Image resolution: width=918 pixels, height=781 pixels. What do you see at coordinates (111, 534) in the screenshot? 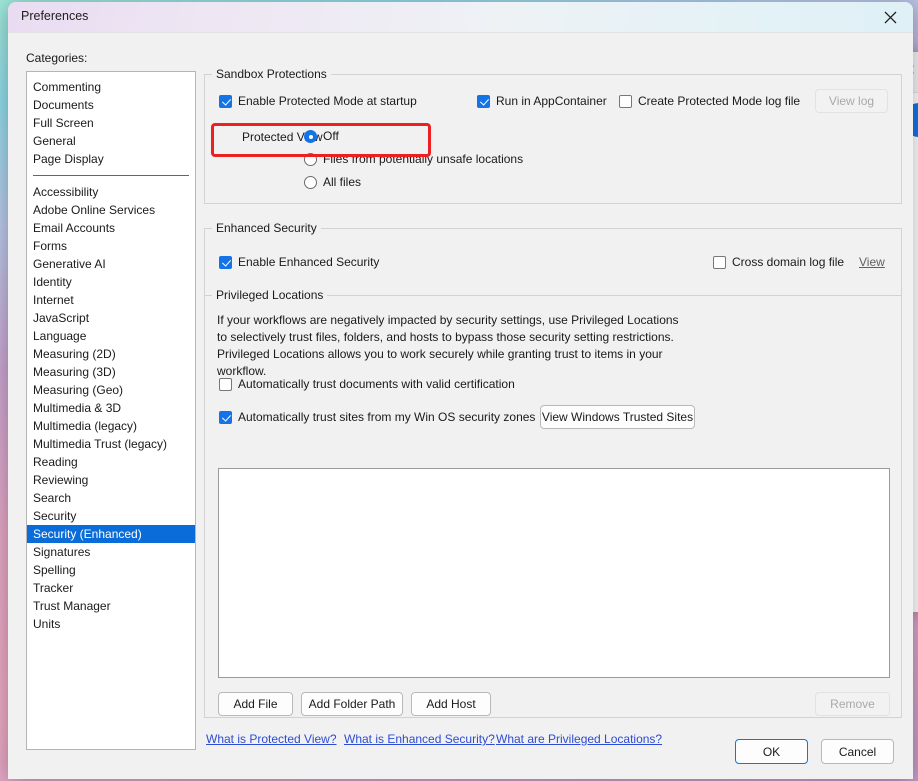
I see `sidebar-item-security-enhanced: Security (Enhanced)` at bounding box center [111, 534].